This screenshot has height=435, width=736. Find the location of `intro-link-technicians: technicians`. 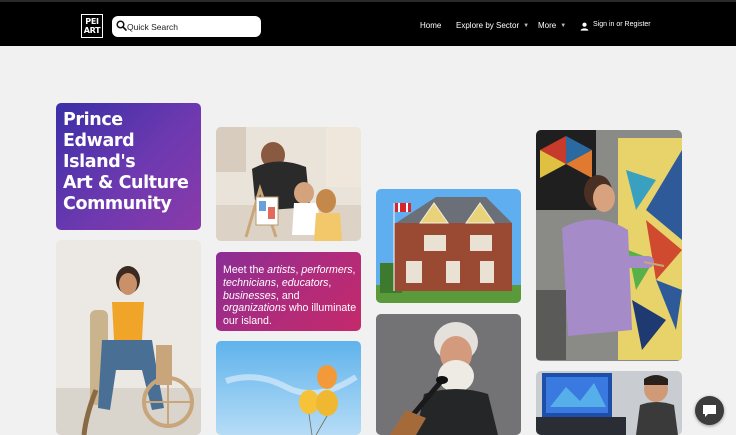

intro-link-technicians: technicians is located at coordinates (249, 283).